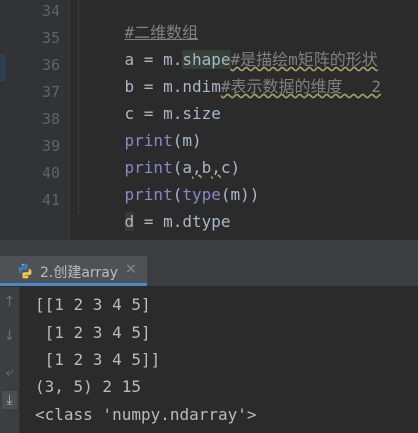 The height and width of the screenshot is (433, 418). What do you see at coordinates (98, 359) in the screenshot?
I see `console-output-line: [1 2 3 4 5]]` at bounding box center [98, 359].